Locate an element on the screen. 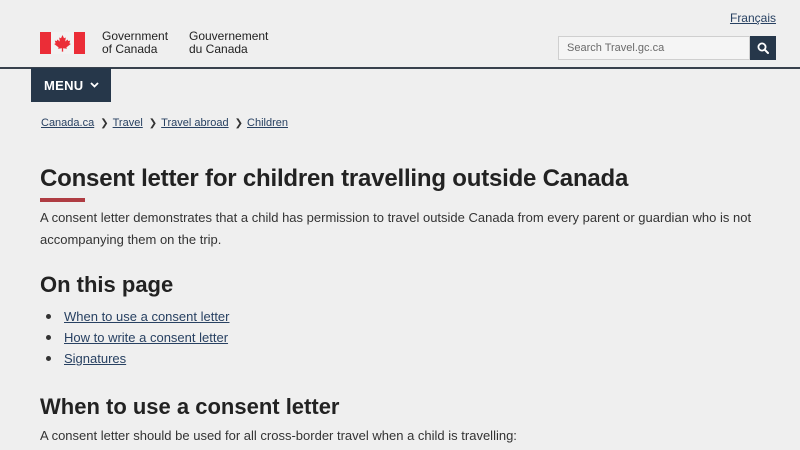  breadcrumb-link-travel-abroad: Travel abroad is located at coordinates (194, 123).